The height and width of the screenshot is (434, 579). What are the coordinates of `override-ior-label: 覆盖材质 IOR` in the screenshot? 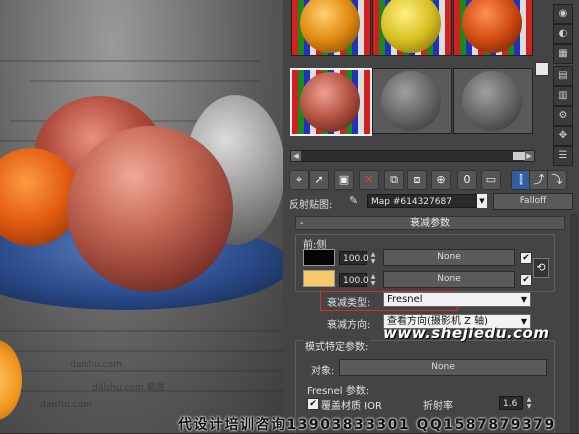 It's located at (351, 406).